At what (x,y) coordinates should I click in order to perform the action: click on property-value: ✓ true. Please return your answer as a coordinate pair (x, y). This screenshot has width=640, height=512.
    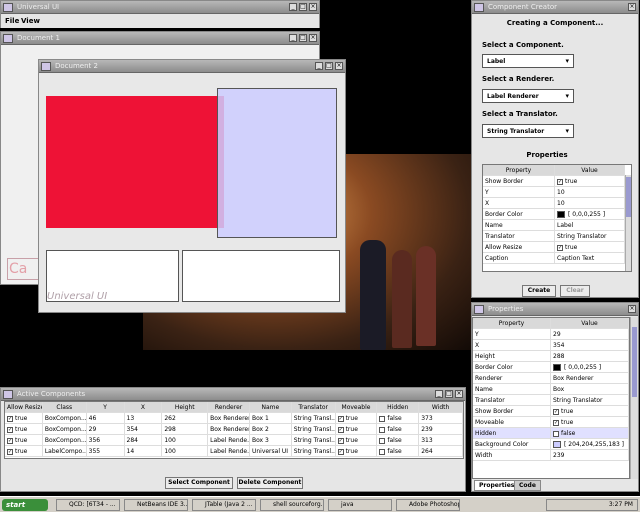
    Looking at the image, I should click on (590, 411).